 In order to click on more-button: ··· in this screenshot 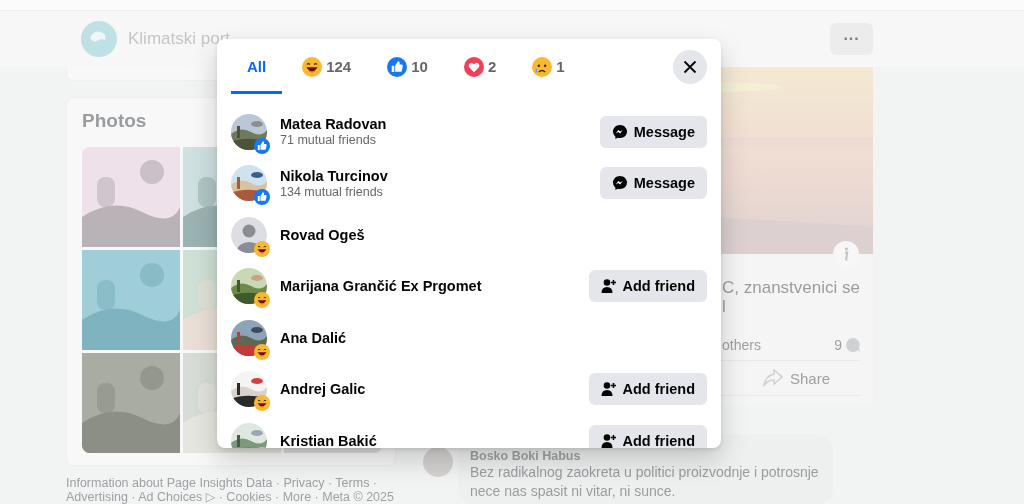, I will do `click(851, 39)`.